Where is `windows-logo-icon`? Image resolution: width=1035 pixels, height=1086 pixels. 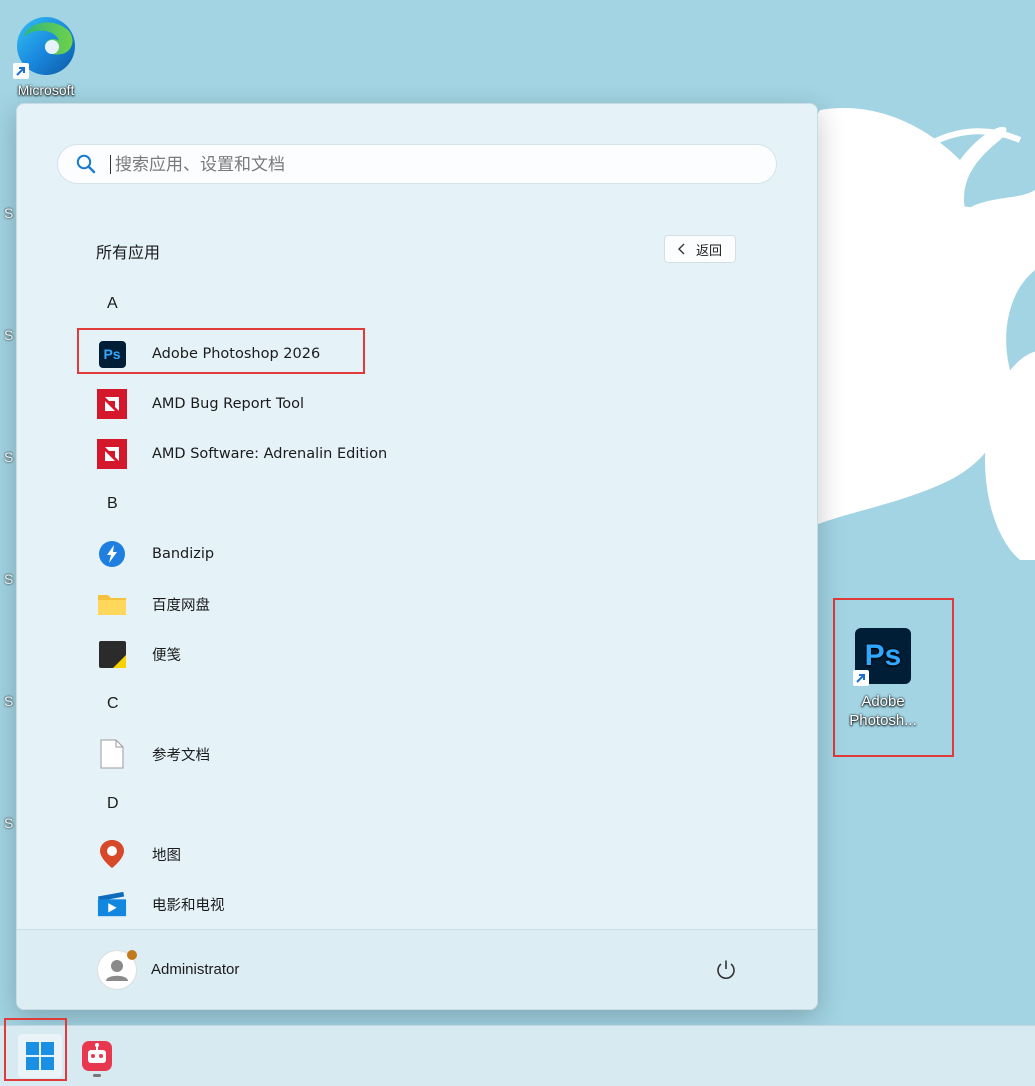 windows-logo-icon is located at coordinates (40, 1056).